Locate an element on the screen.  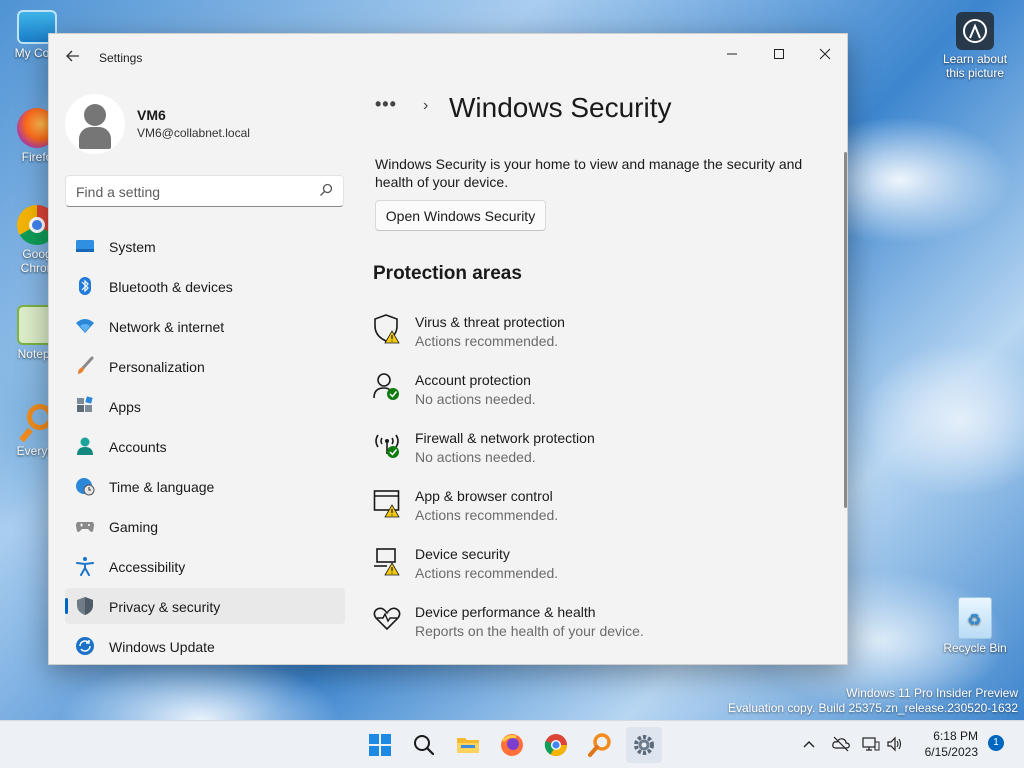
search-box is located at coordinates (204, 191).